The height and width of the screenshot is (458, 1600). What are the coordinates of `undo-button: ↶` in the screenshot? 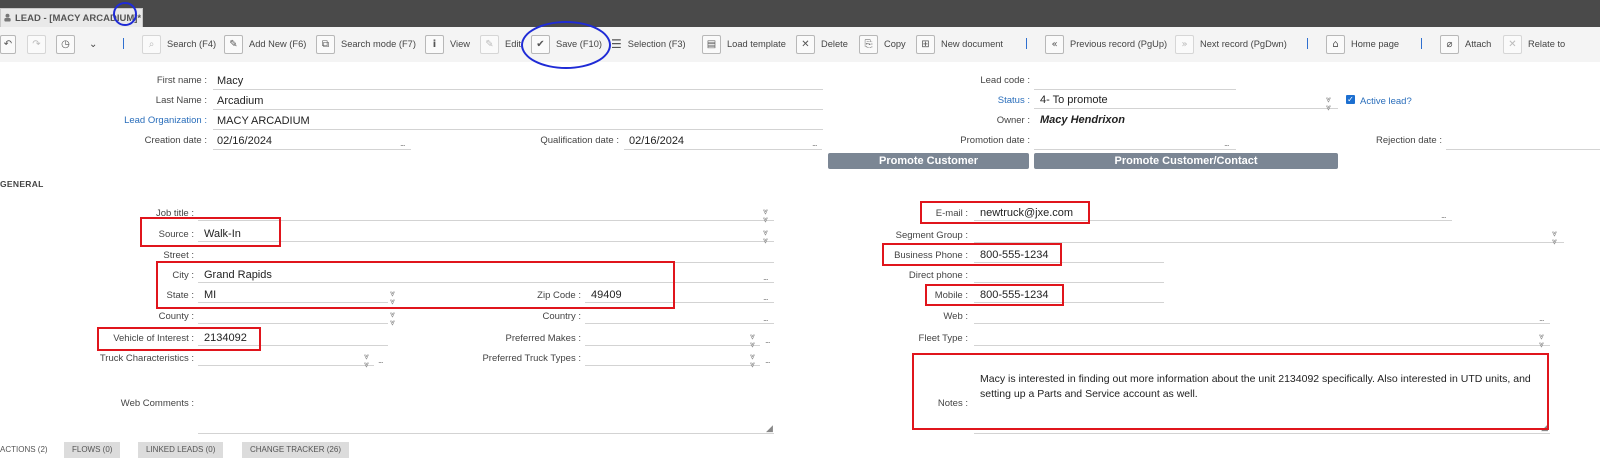 It's located at (11, 44).